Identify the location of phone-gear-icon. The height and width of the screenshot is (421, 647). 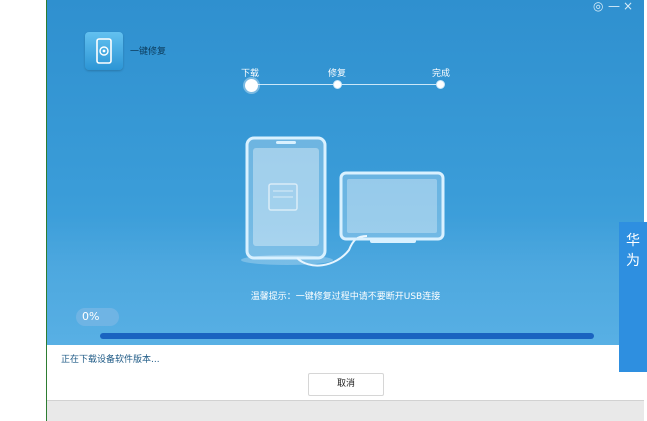
(104, 51).